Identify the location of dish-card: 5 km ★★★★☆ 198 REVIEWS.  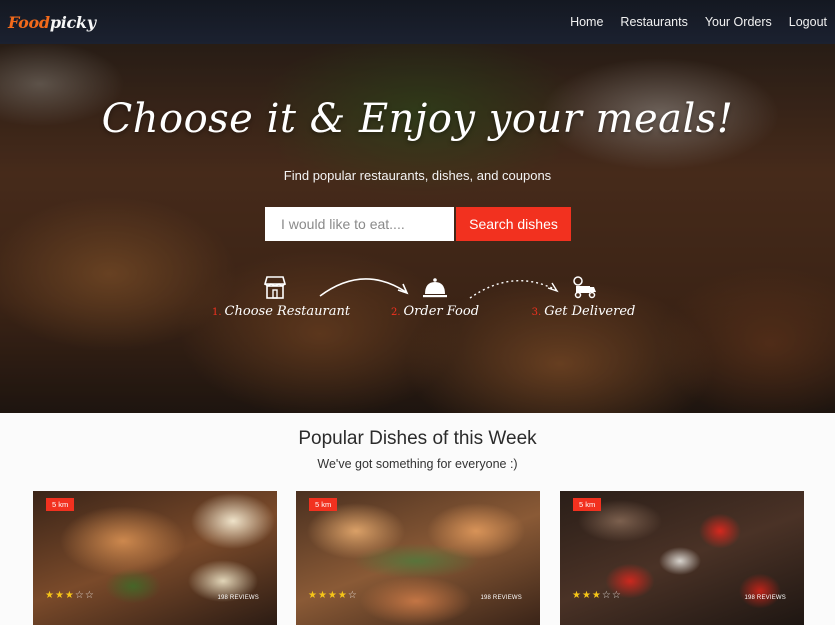
(418, 558).